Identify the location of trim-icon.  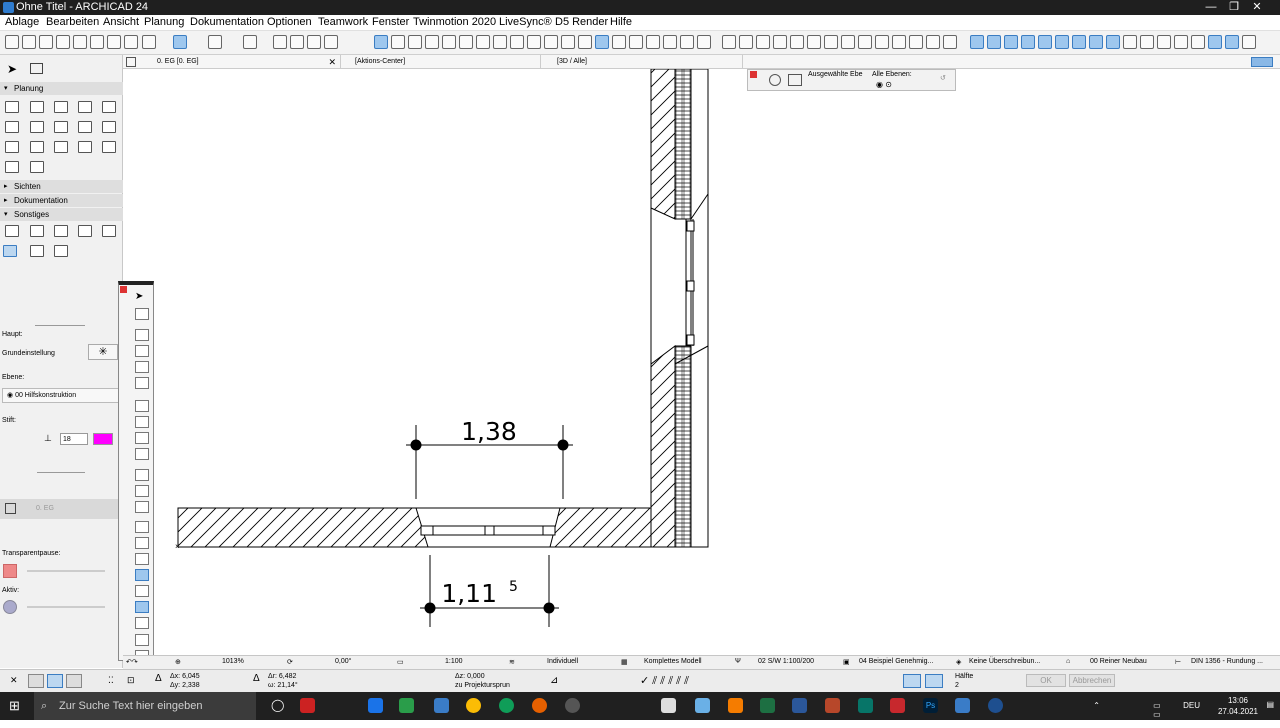
(142, 491).